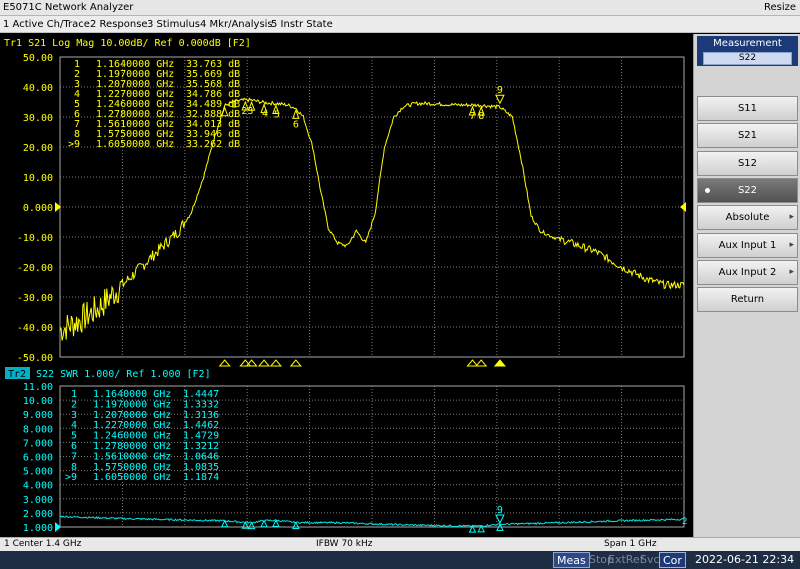 The width and height of the screenshot is (800, 569). Describe the element at coordinates (35, 238) in the screenshot. I see `trace1-ytick-label: -10.00` at that location.